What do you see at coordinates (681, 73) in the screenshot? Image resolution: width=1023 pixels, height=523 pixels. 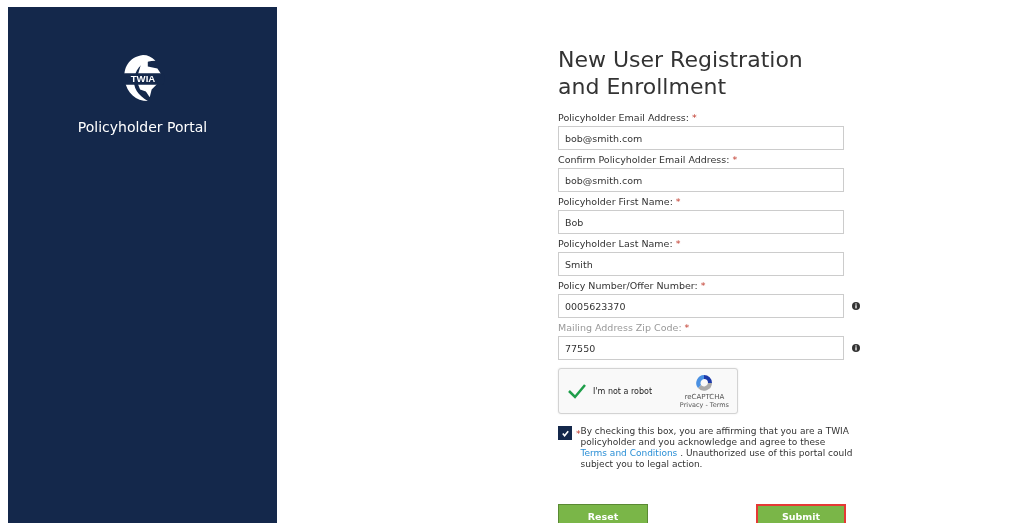 I see `page-title: New User Registration and Enrollment` at bounding box center [681, 73].